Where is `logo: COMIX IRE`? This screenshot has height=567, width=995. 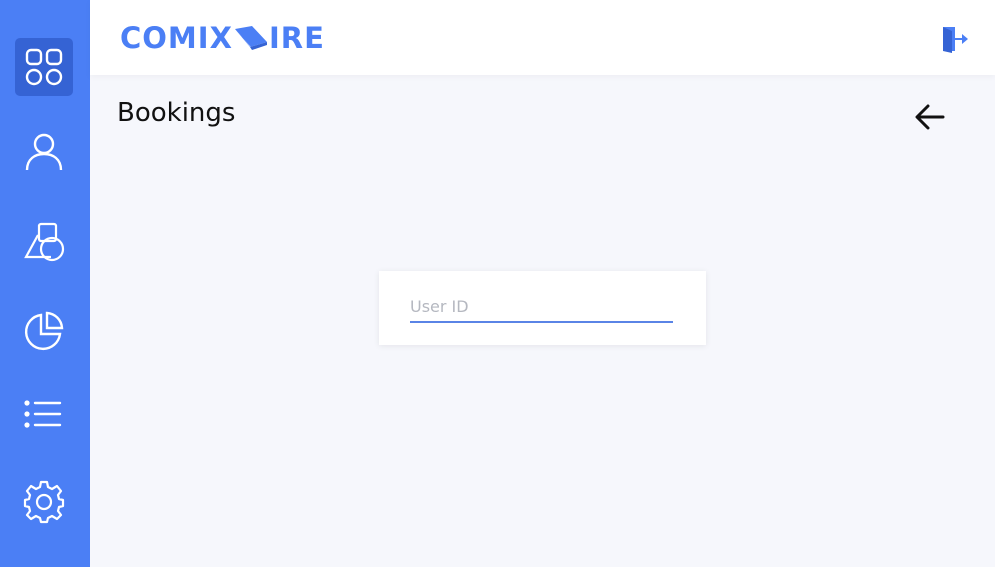 logo: COMIX IRE is located at coordinates (222, 38).